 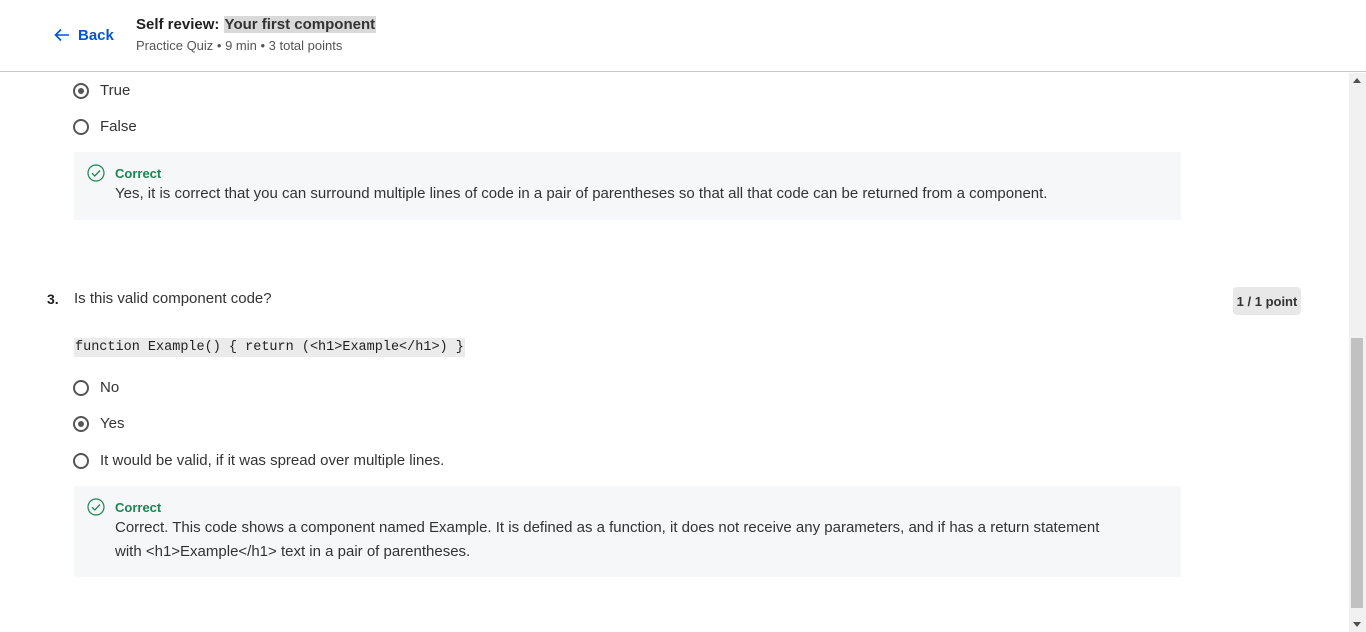 What do you see at coordinates (1267, 301) in the screenshot?
I see `points-badge: 1 / 1 point` at bounding box center [1267, 301].